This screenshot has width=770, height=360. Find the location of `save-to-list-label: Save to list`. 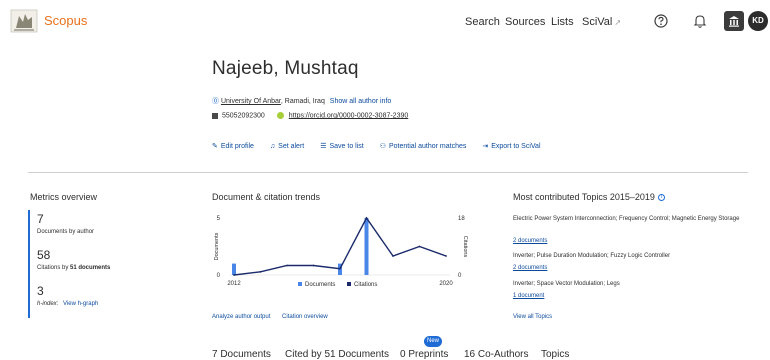

save-to-list-label: Save to list is located at coordinates (346, 146).